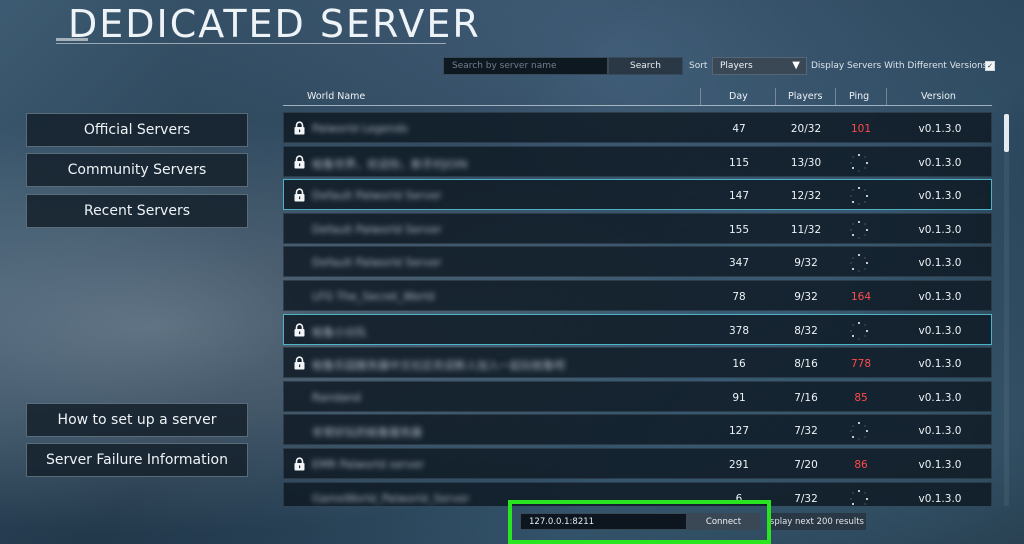  I want to click on server-players: 11/32, so click(806, 229).